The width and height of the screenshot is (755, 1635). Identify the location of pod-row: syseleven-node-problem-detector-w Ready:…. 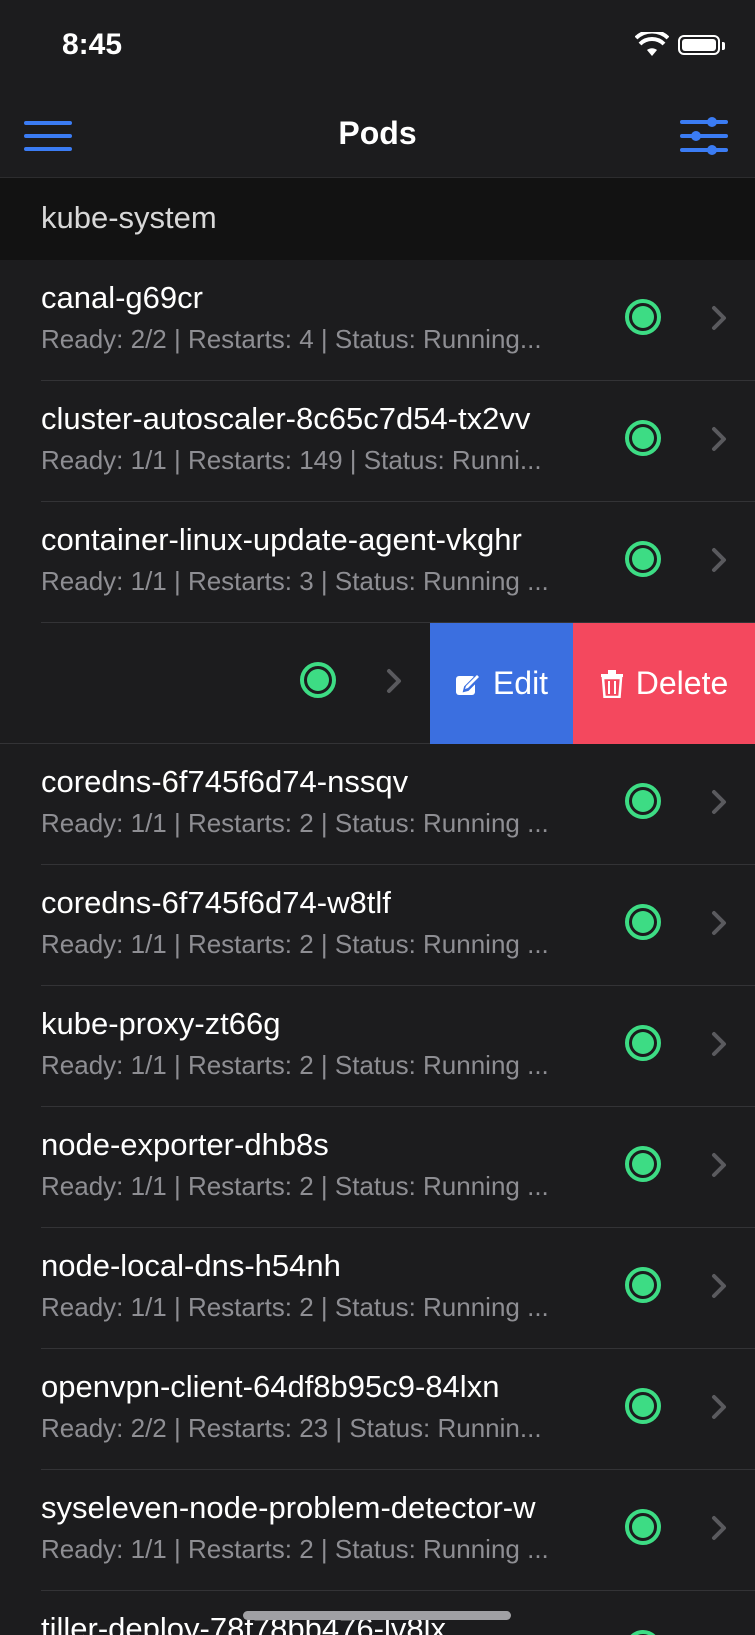
(377, 1530).